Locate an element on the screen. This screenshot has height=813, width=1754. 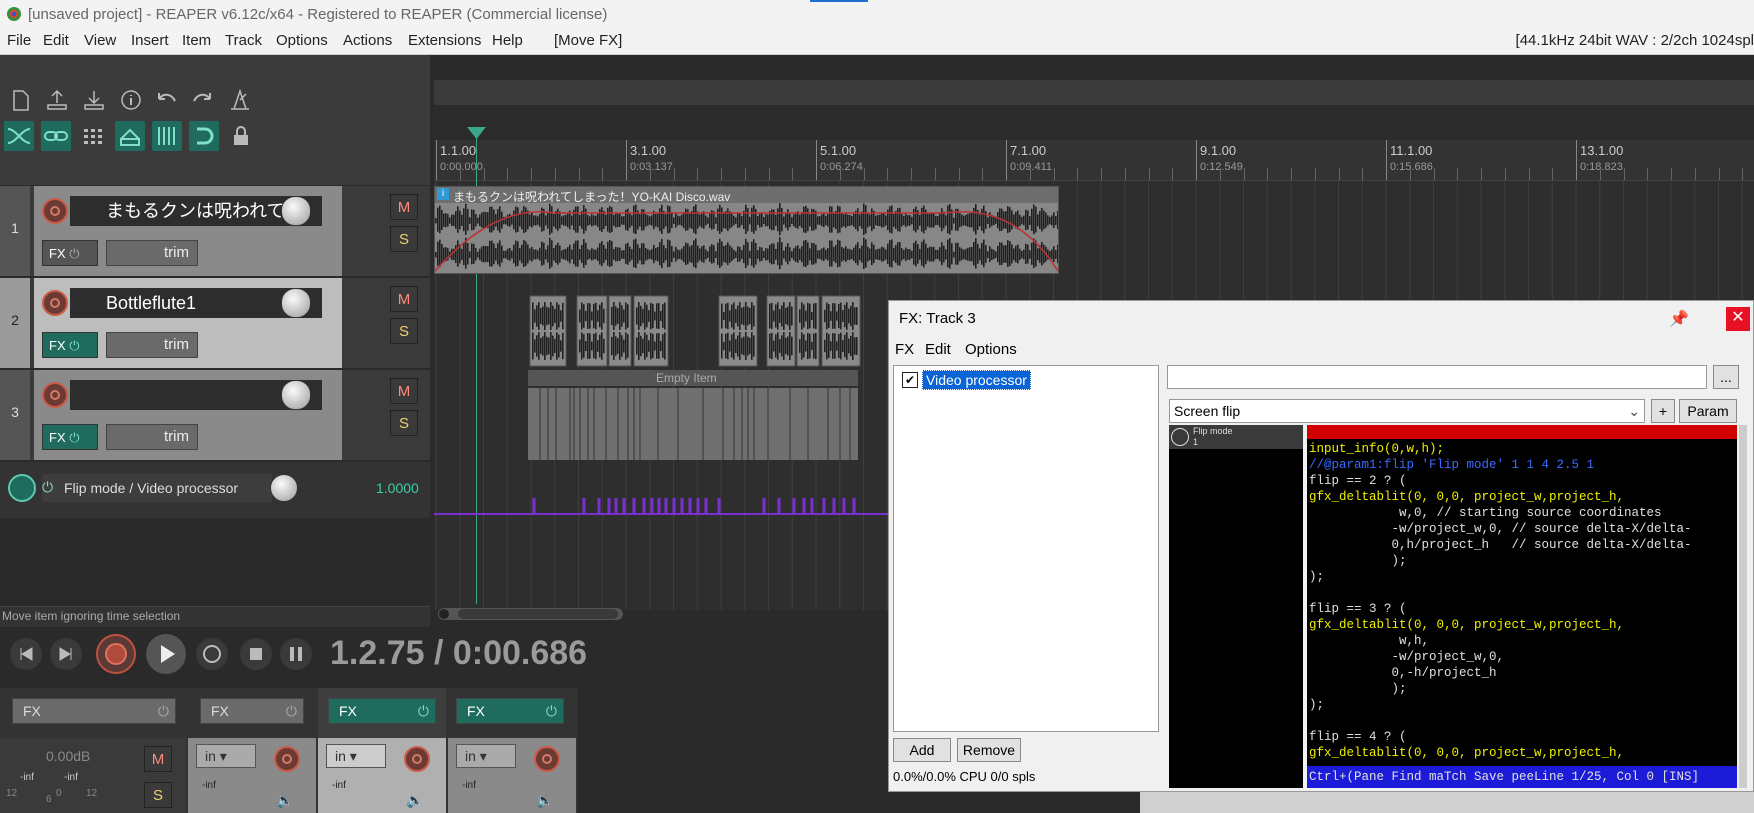
mute-button: M is located at coordinates (404, 299).